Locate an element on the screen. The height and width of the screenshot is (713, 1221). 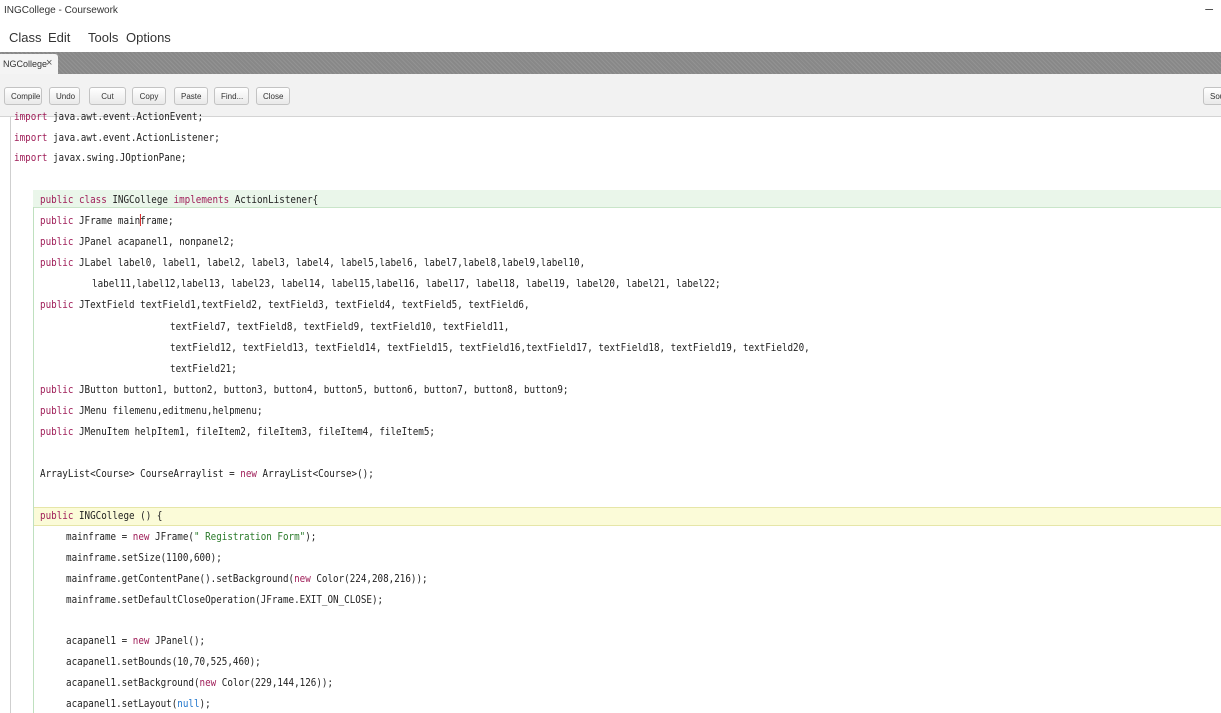
window-titlebar: INGCollege - Coursework – is located at coordinates (610, 11).